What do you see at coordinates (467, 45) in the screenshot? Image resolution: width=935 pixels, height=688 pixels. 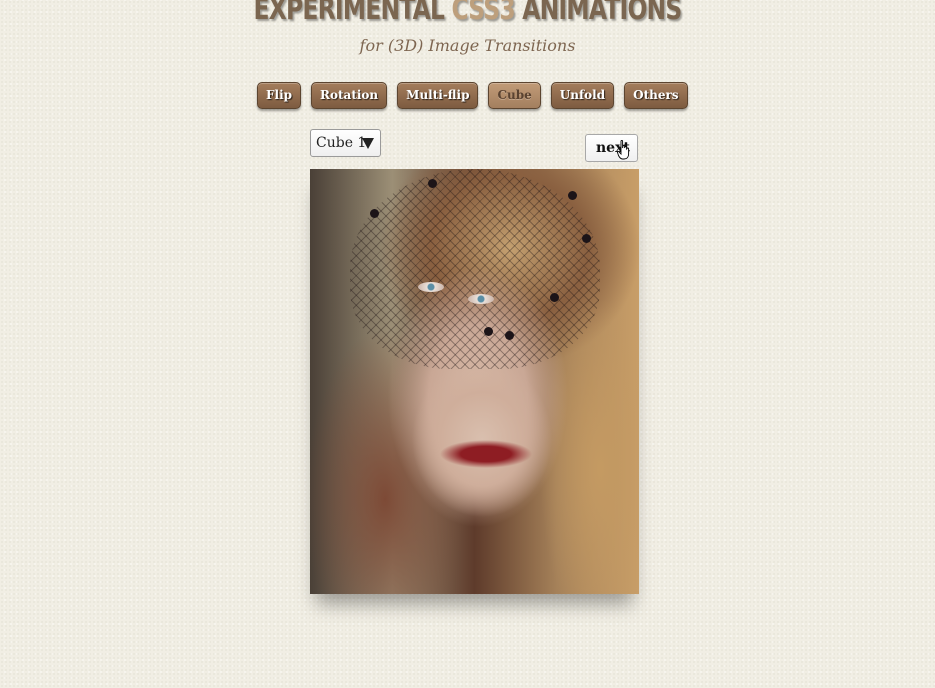 I see `page-subtitle: for (3D) Image Transitions` at bounding box center [467, 45].